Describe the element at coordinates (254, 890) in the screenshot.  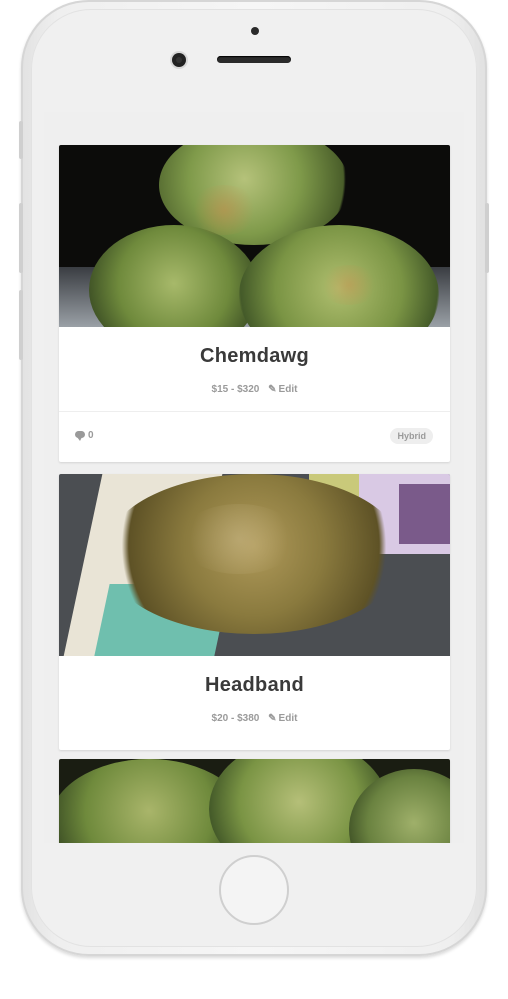
I see `home-button` at that location.